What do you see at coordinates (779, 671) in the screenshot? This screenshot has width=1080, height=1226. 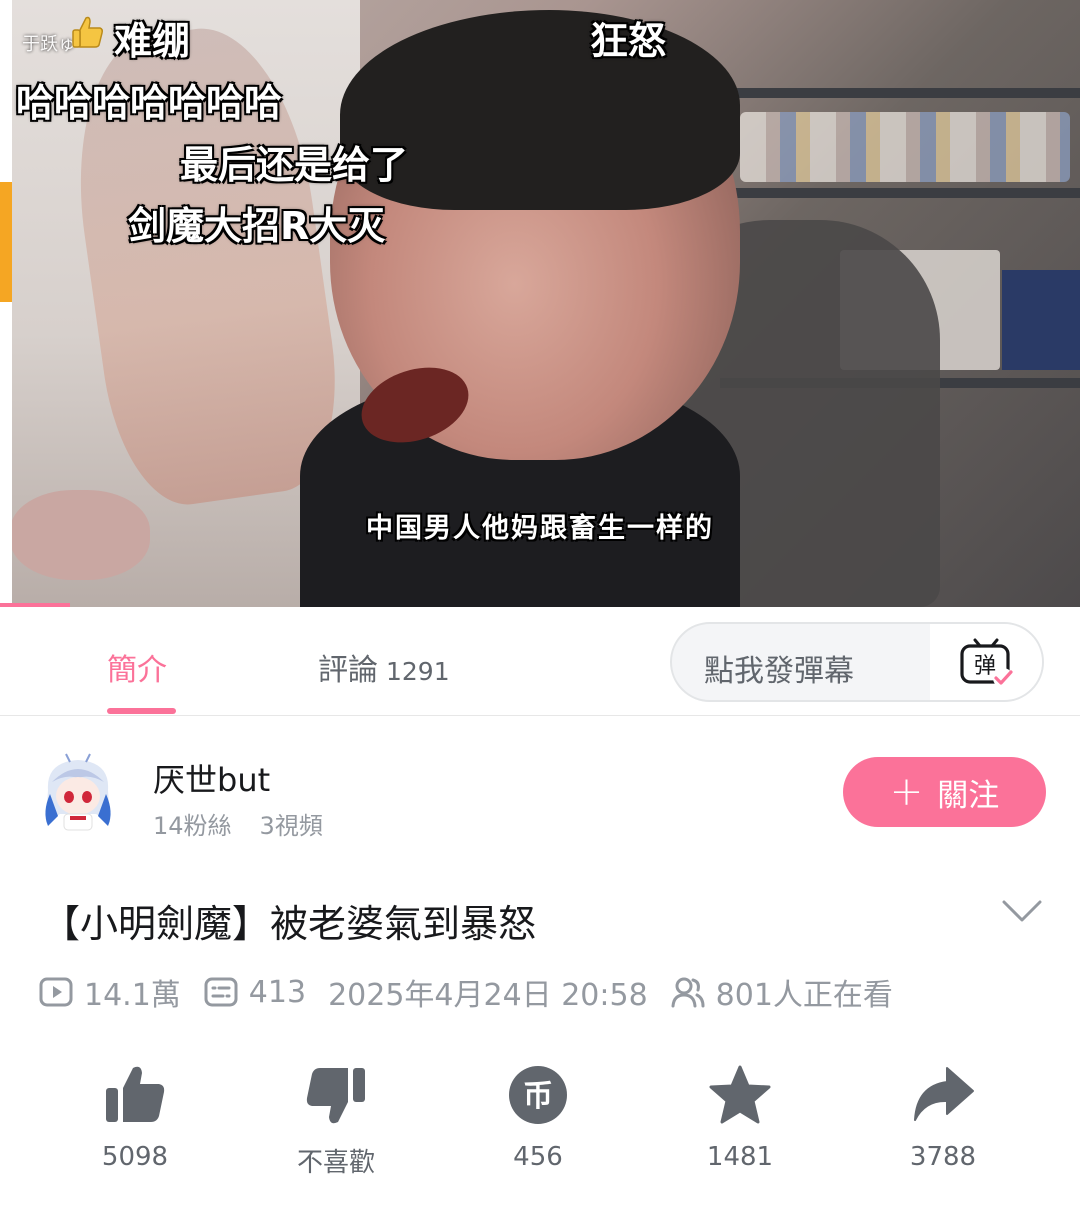 I see `danmaku-input-placeholder: 點我發彈幕` at bounding box center [779, 671].